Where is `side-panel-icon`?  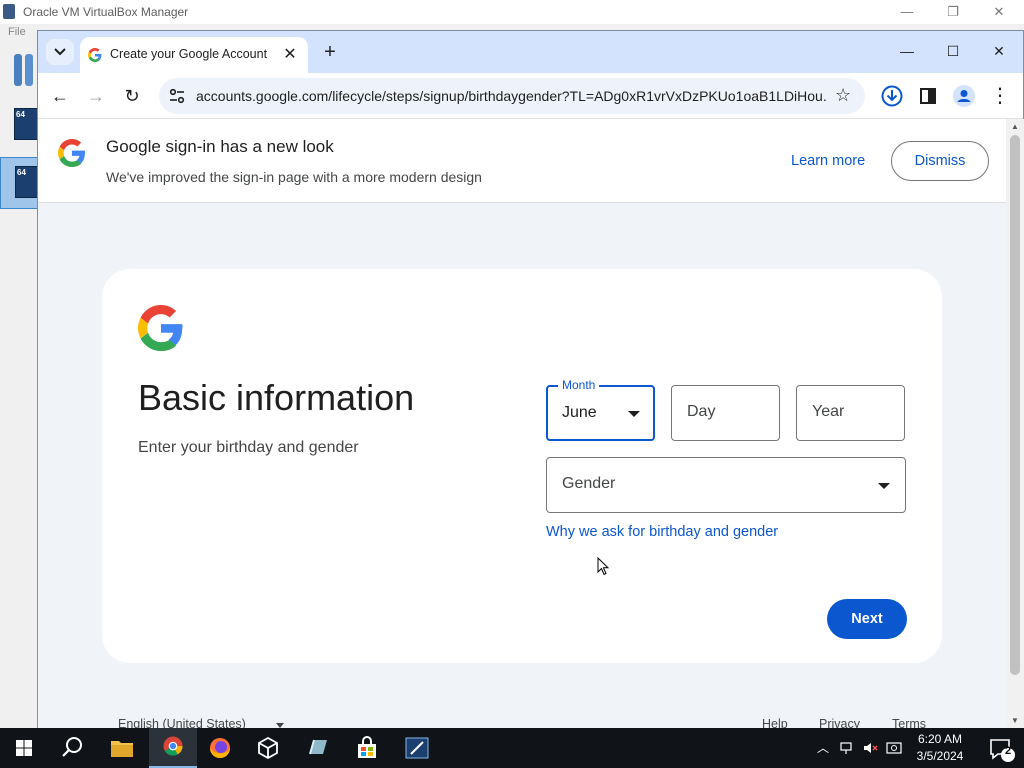
side-panel-icon is located at coordinates (928, 96).